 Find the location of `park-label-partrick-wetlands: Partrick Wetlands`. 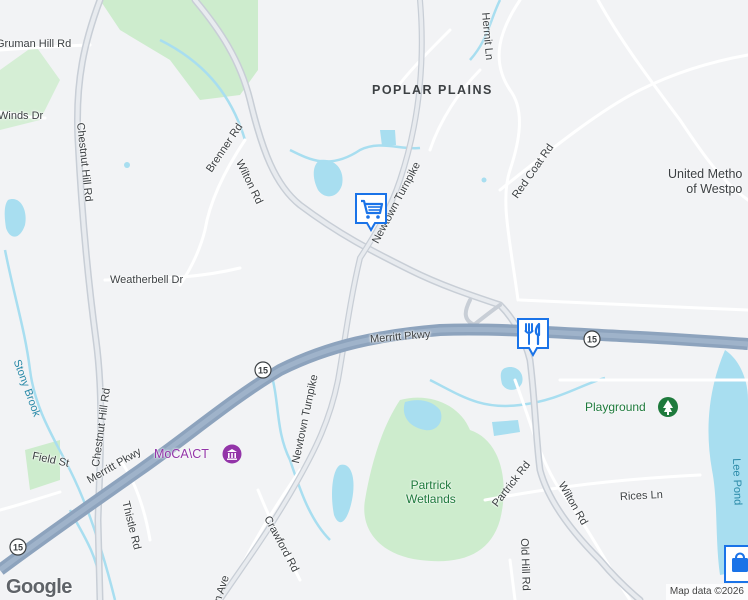

park-label-partrick-wetlands: Partrick Wetlands is located at coordinates (431, 492).